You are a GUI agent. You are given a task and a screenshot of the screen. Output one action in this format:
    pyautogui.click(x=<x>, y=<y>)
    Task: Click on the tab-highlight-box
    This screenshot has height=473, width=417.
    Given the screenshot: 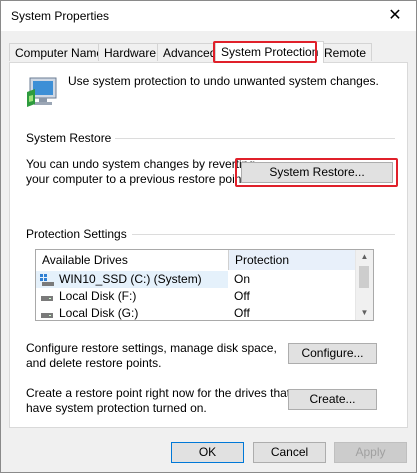 What is the action you would take?
    pyautogui.click(x=265, y=52)
    